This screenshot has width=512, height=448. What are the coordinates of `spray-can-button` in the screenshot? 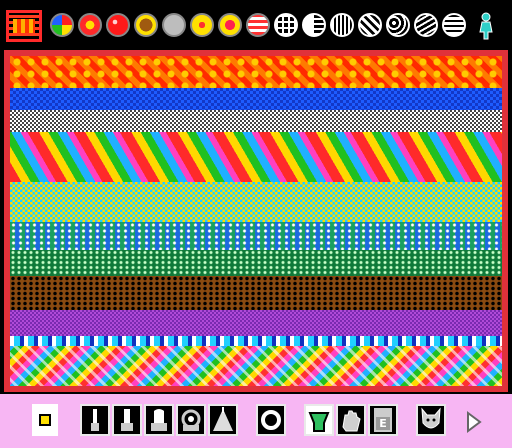 It's located at (191, 420).